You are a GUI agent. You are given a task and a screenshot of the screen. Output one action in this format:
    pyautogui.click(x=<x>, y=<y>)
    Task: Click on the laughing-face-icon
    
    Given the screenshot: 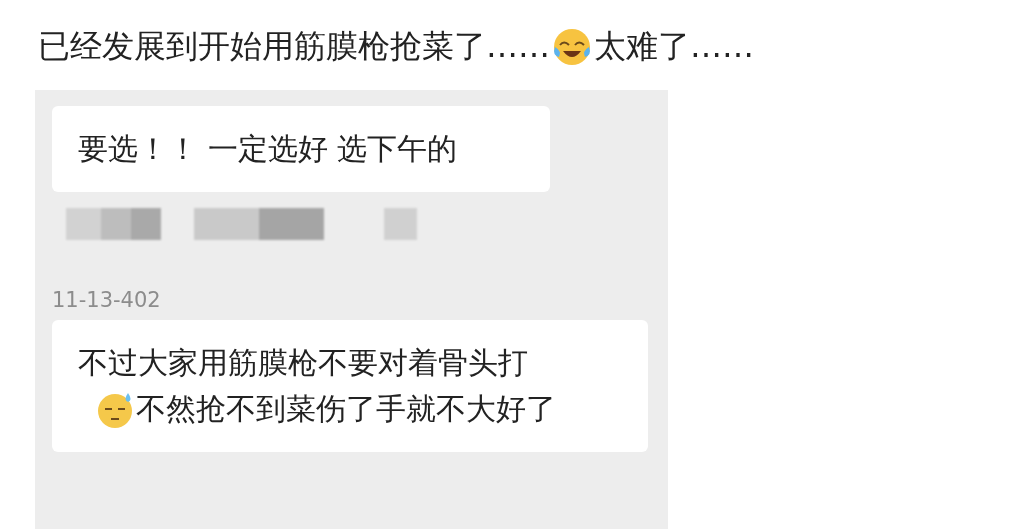 What is the action you would take?
    pyautogui.click(x=572, y=47)
    